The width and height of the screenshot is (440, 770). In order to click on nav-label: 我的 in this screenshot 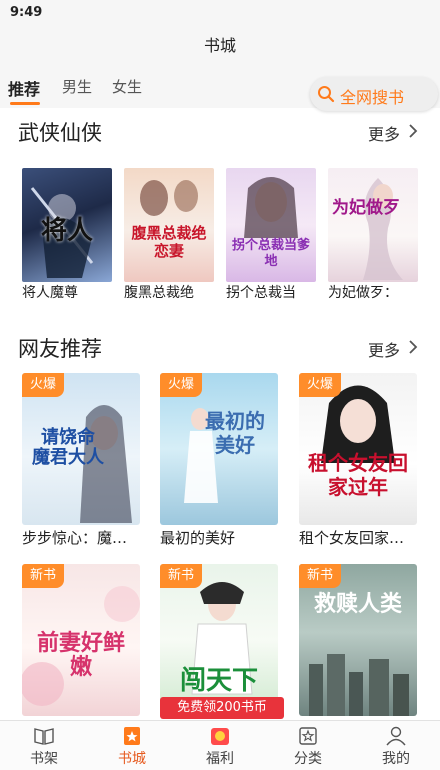, I will do `click(396, 759)`.